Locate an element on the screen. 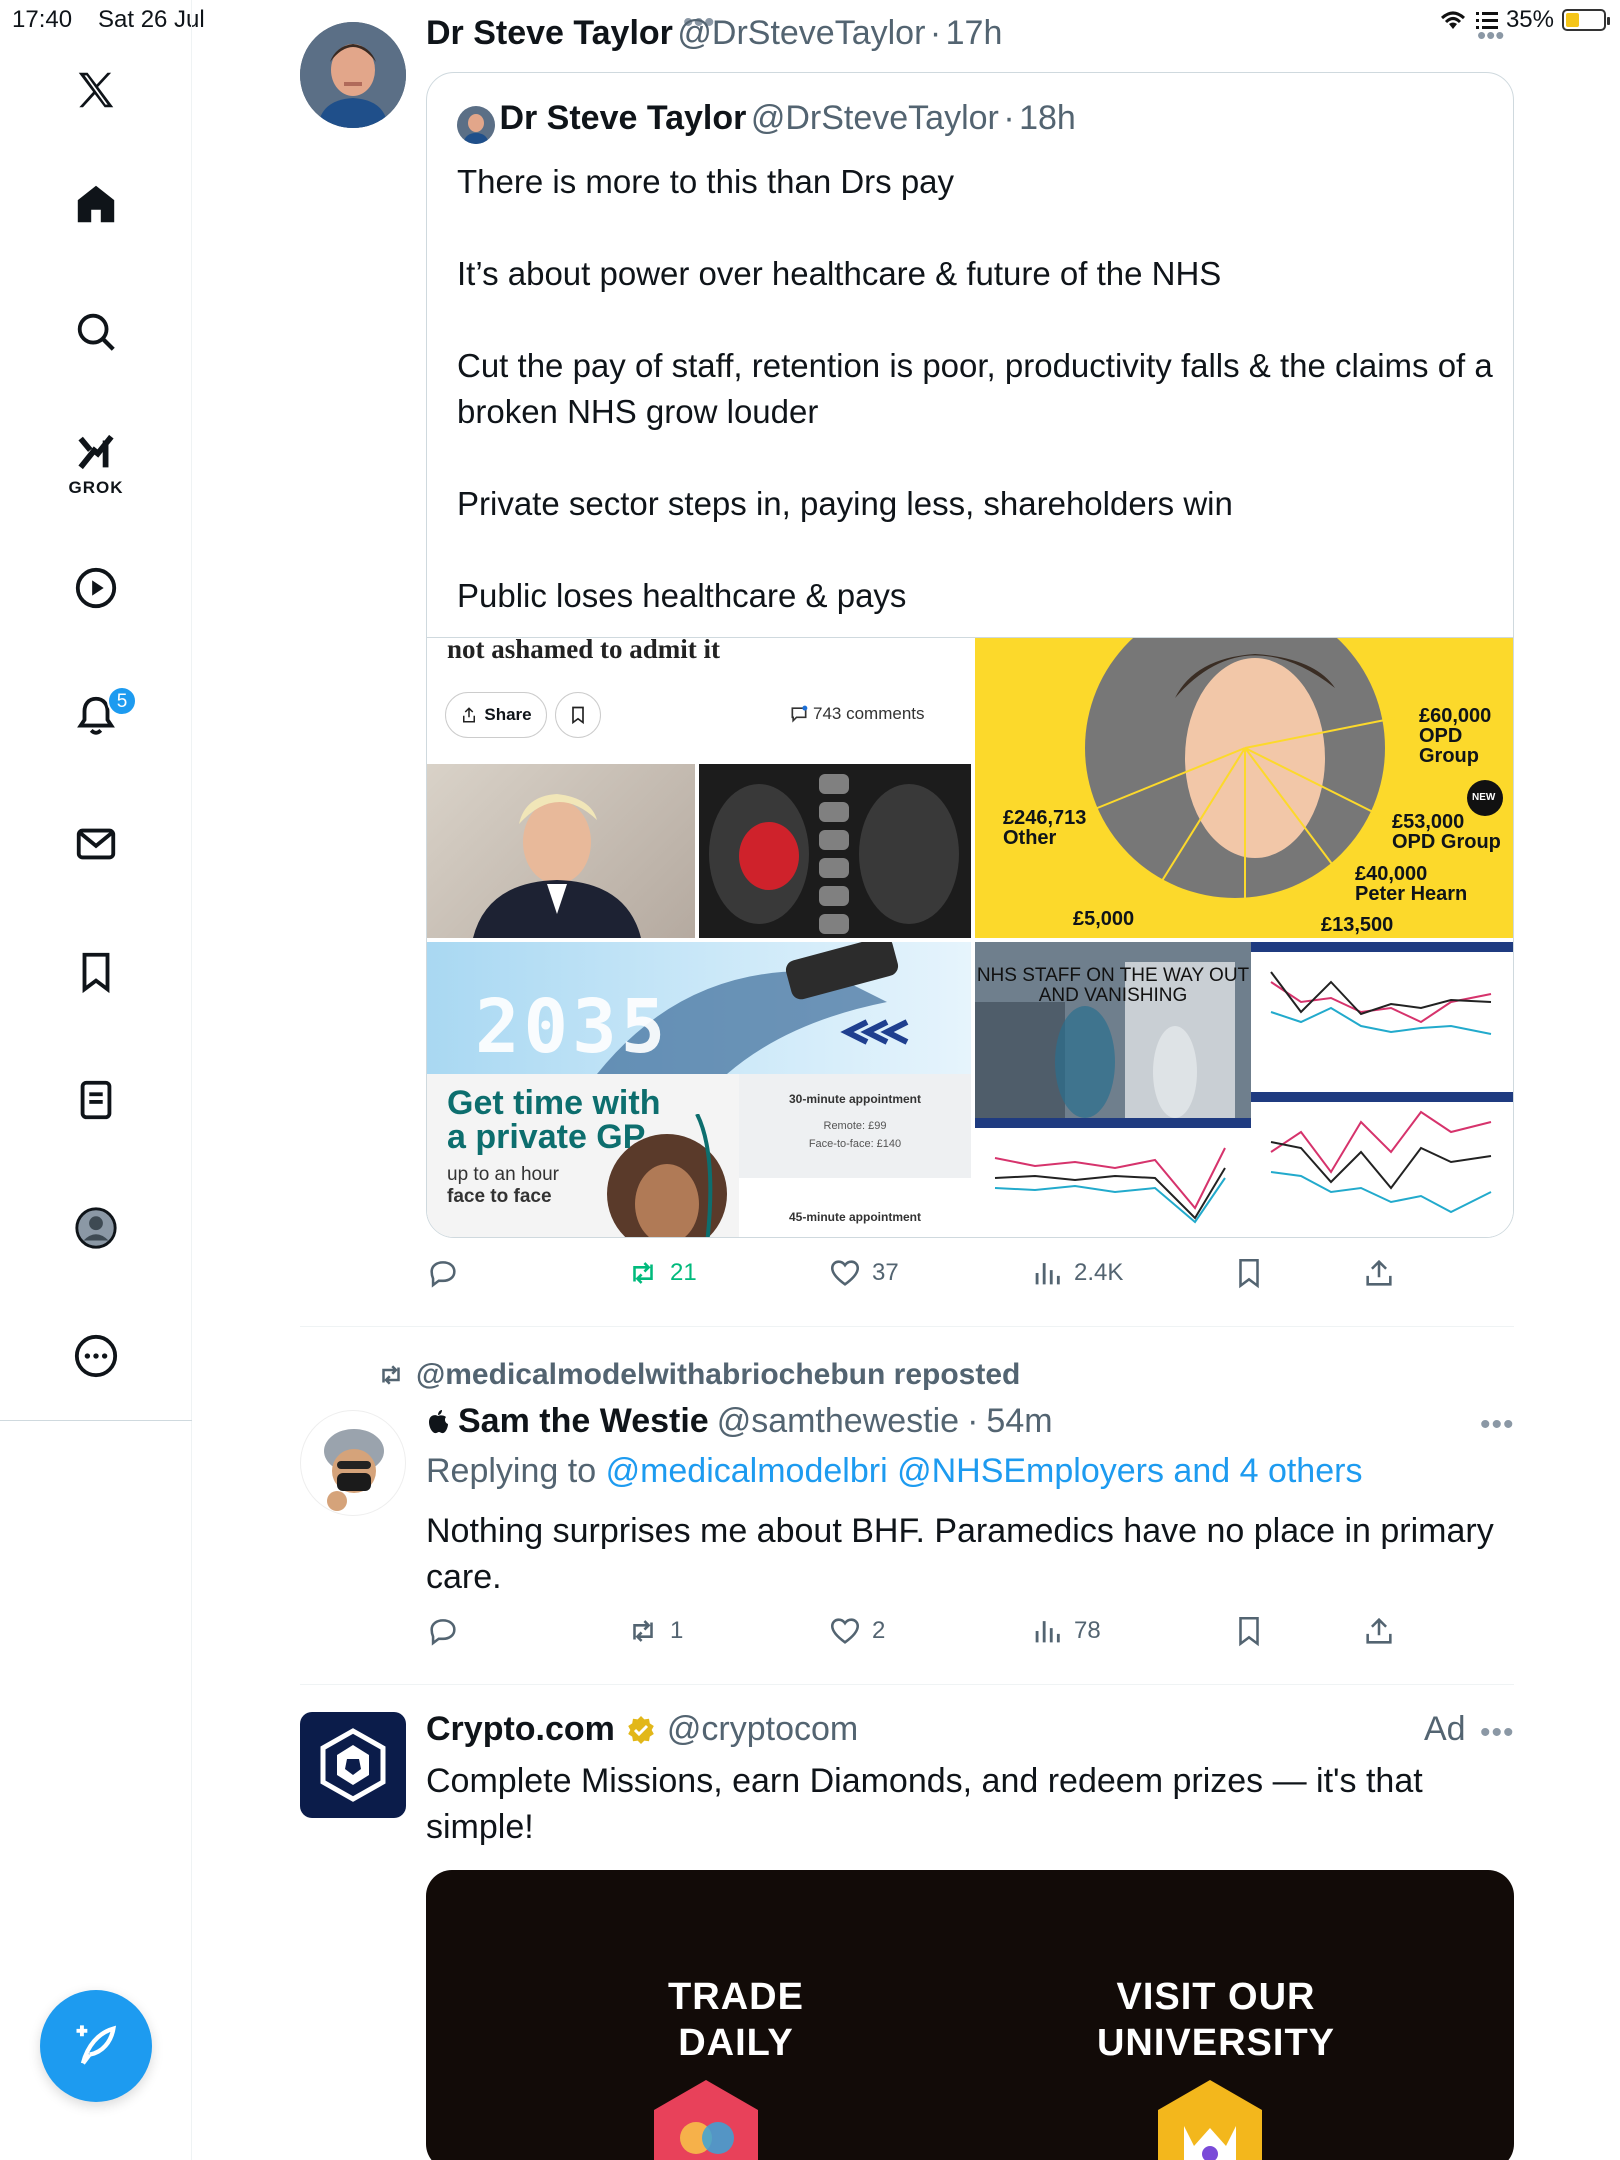 This screenshot has height=2160, width=1620. nhs-chart-top-right is located at coordinates (1382, 1017).